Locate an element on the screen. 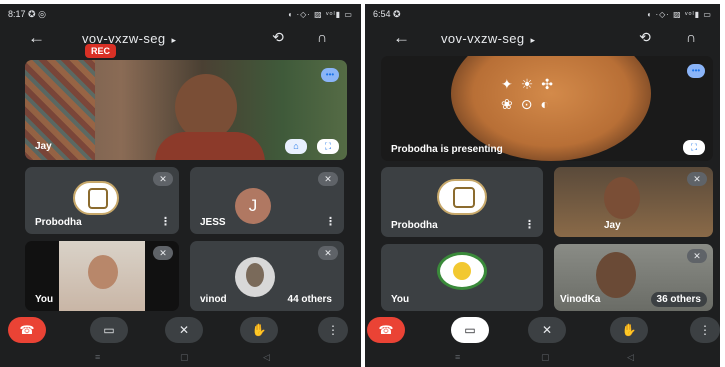  participant-name: JESS is located at coordinates (213, 222).